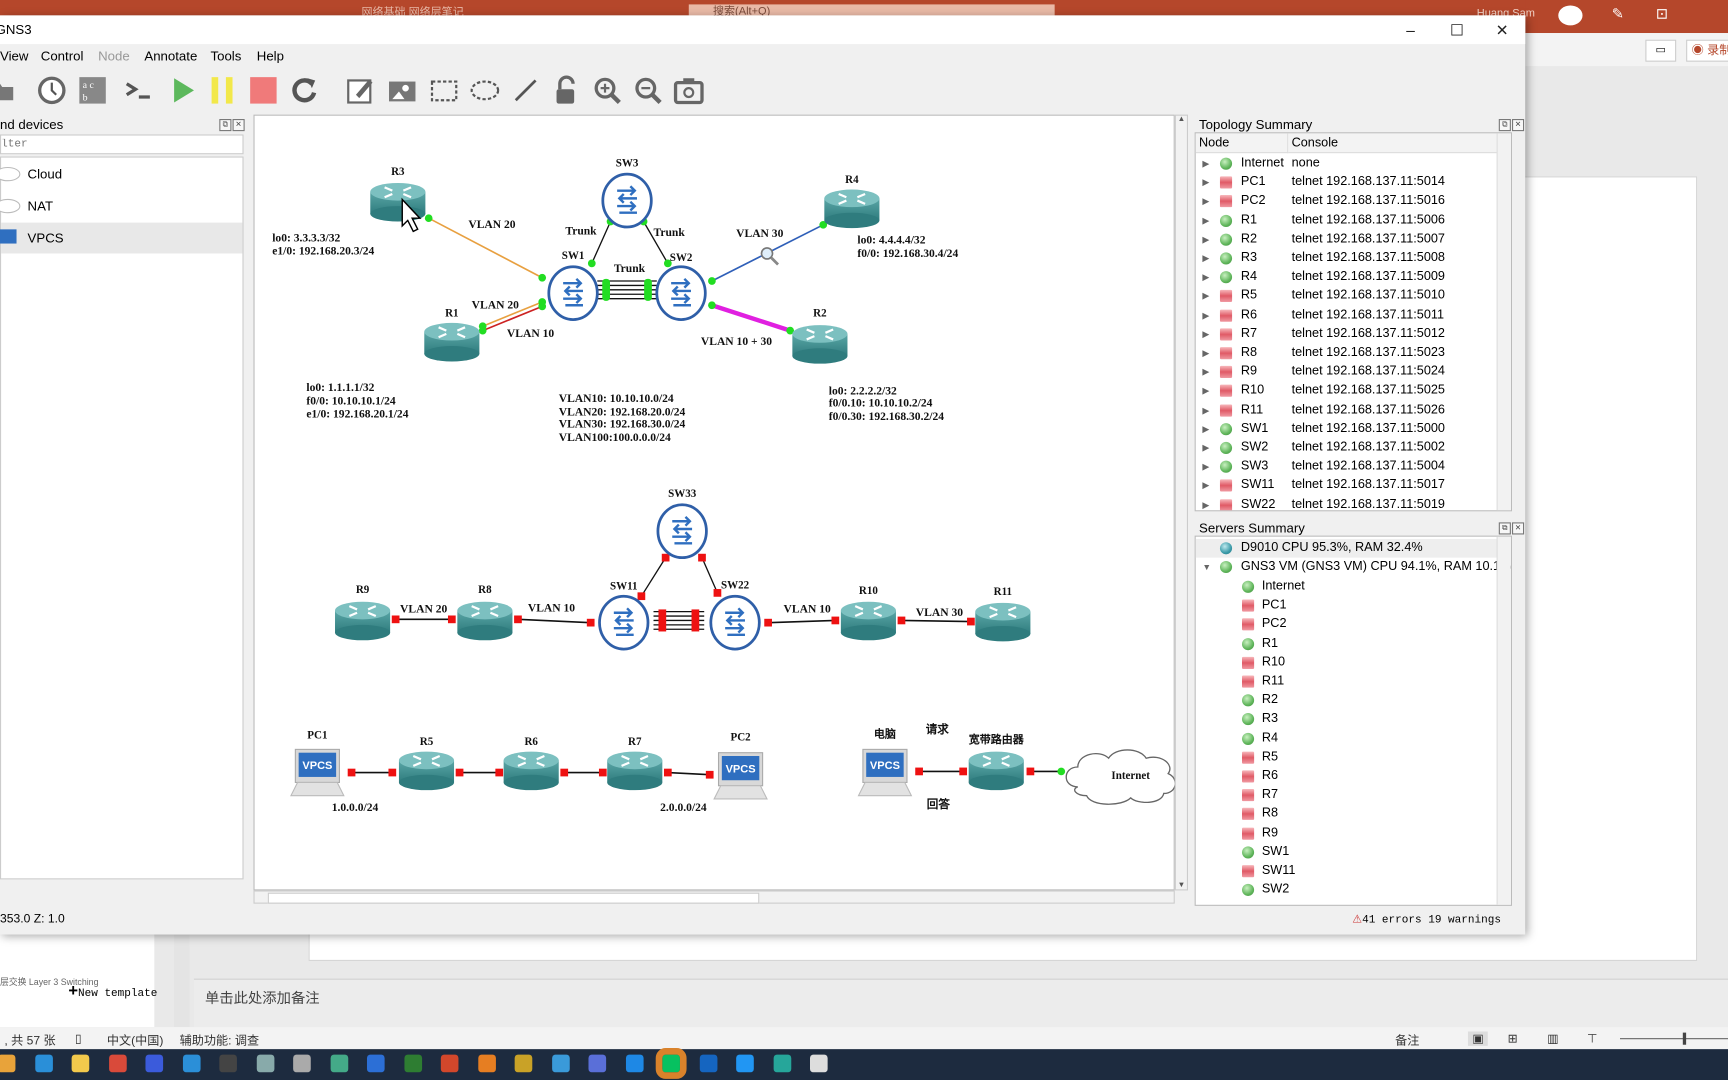 This screenshot has height=1080, width=1728. I want to click on avatar, so click(1570, 15).